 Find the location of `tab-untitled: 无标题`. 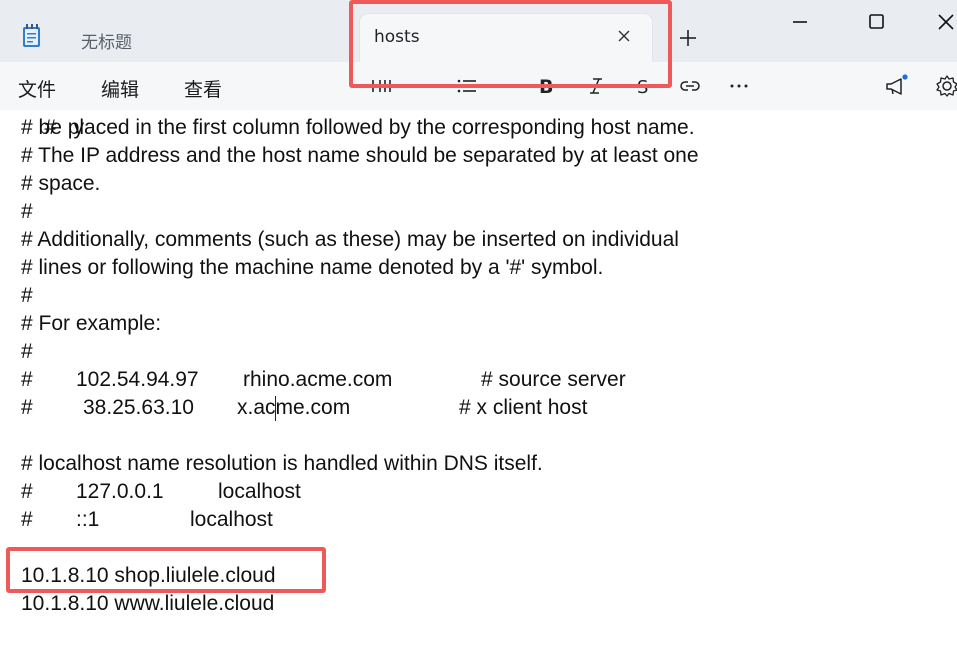

tab-untitled: 无标题 is located at coordinates (205, 38).